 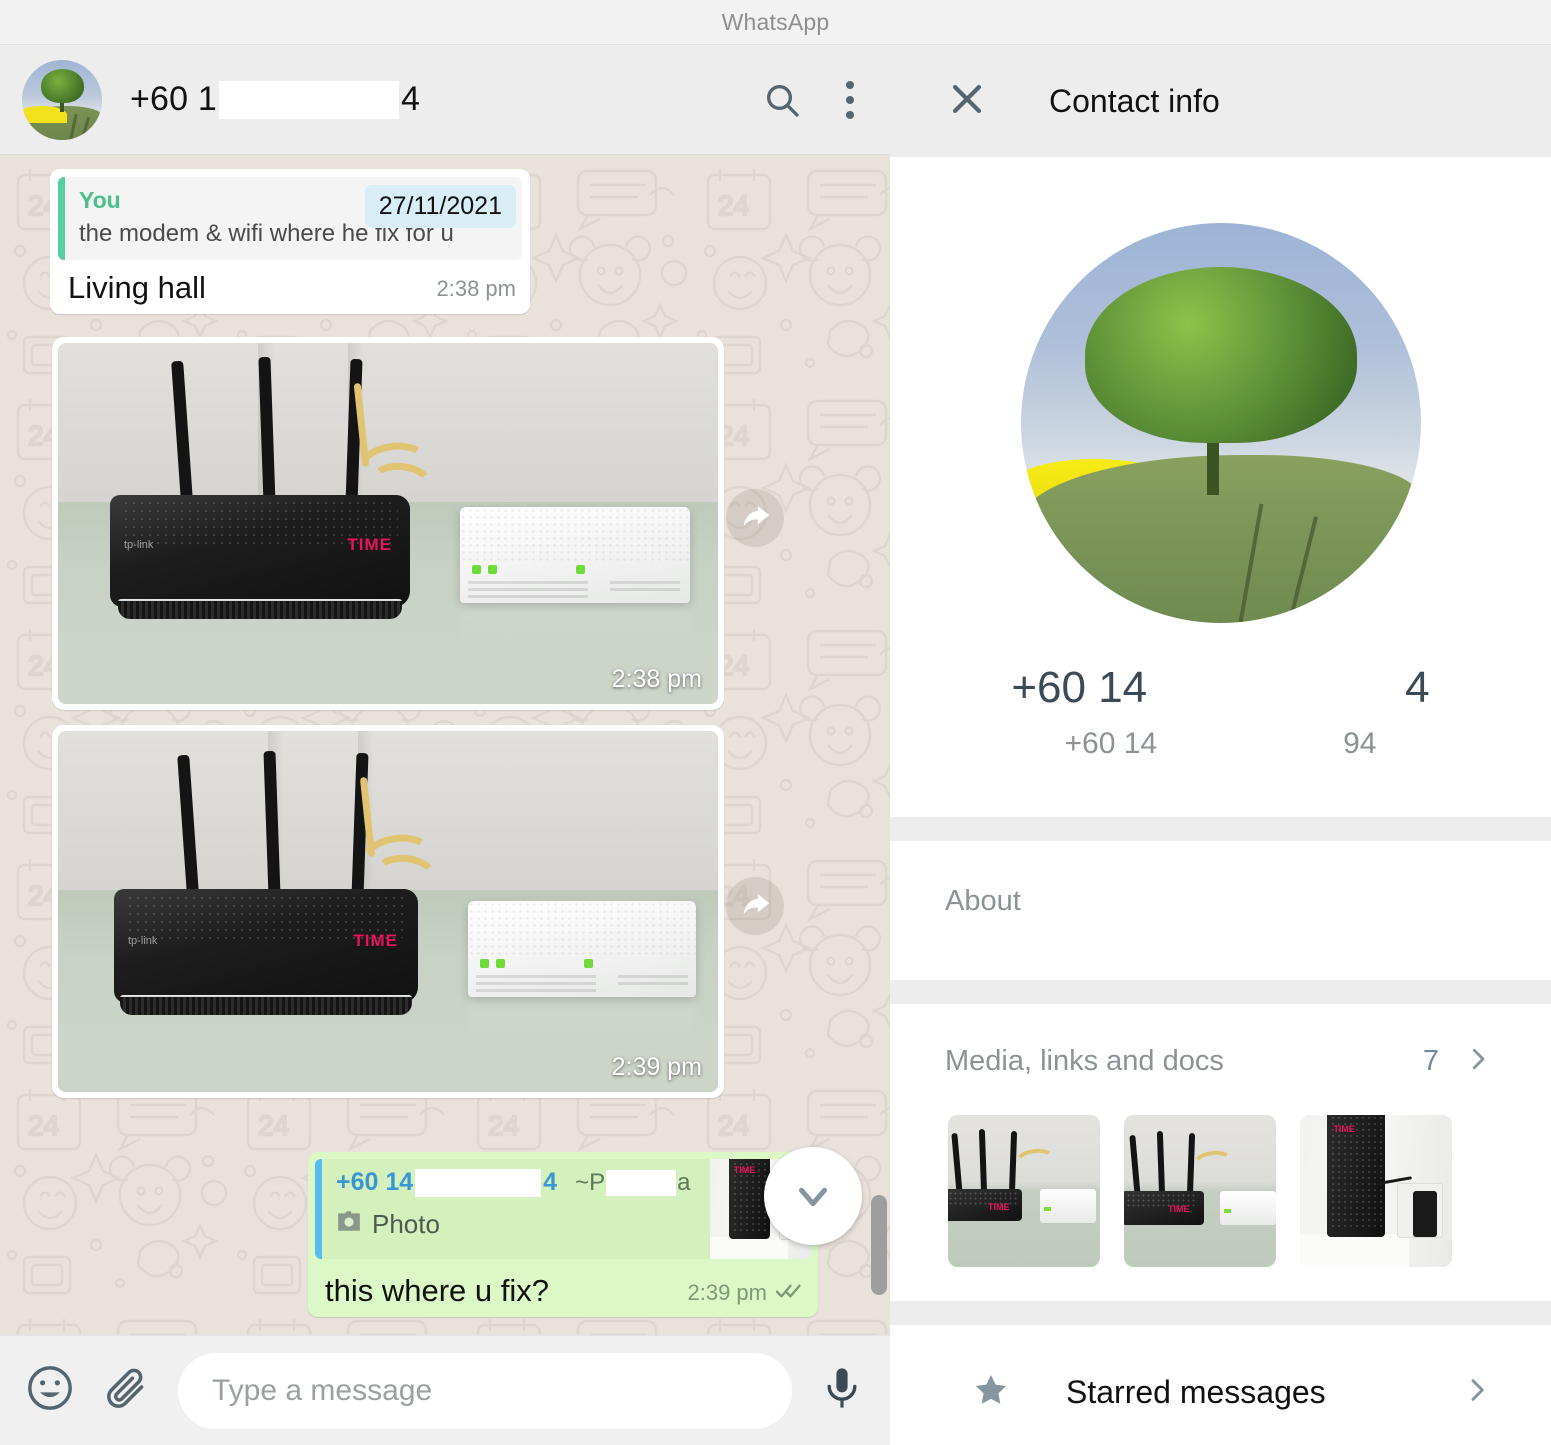 I want to click on window-titlebar: WhatsApp, so click(x=775, y=22).